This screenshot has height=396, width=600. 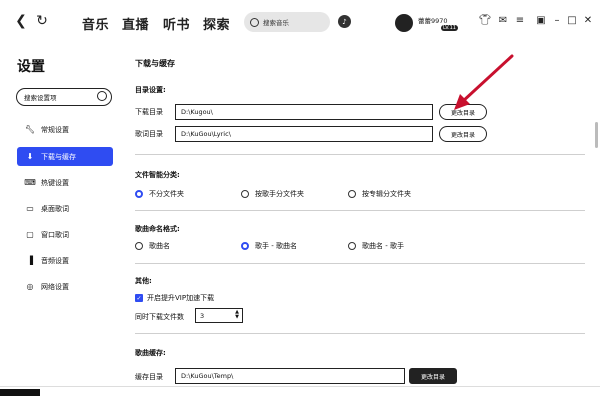 What do you see at coordinates (155, 63) in the screenshot?
I see `section-title: 下载与缓存` at bounding box center [155, 63].